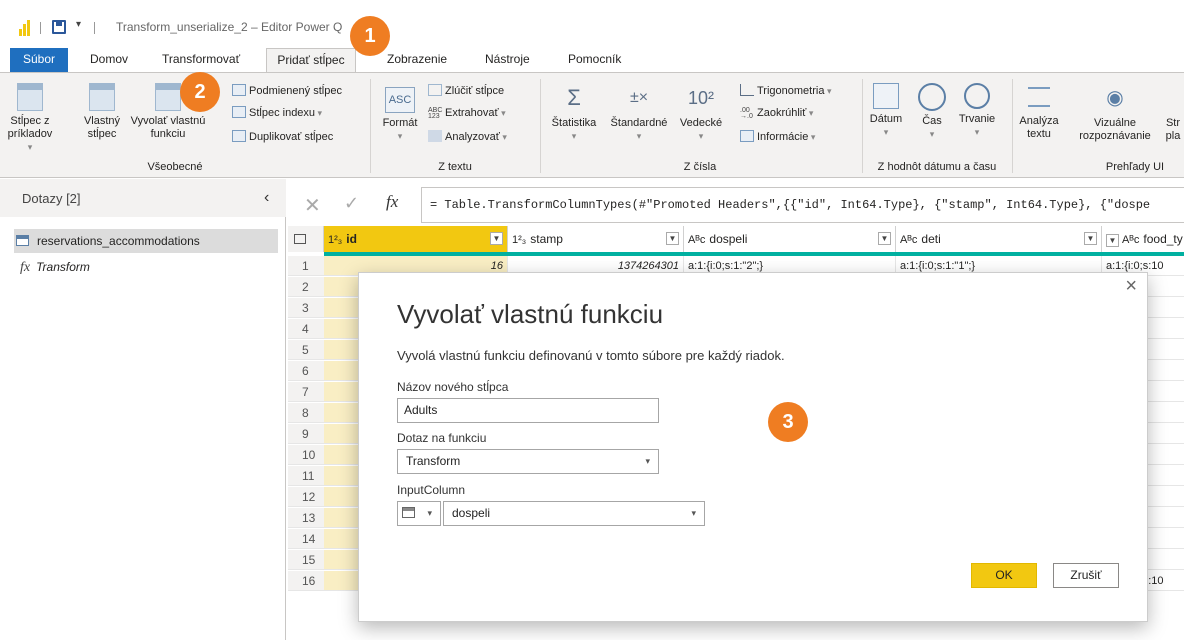 This screenshot has height=640, width=1184. Describe the element at coordinates (306, 476) in the screenshot. I see `row-number: 11` at that location.